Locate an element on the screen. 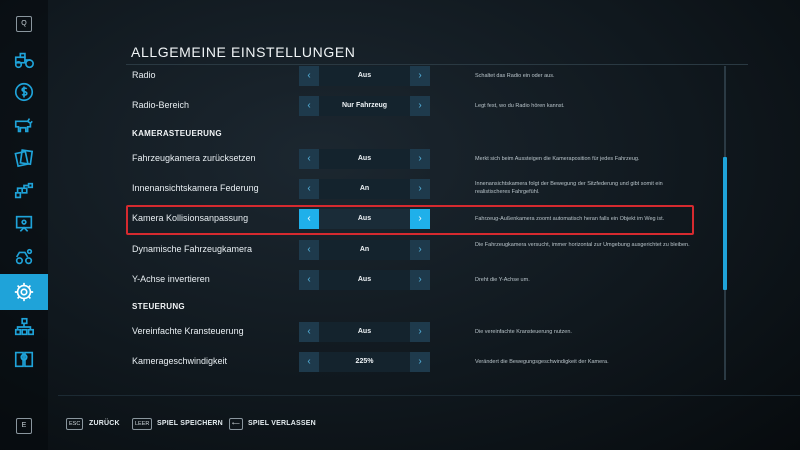  setting-label: Radio-Bereich is located at coordinates (161, 105).